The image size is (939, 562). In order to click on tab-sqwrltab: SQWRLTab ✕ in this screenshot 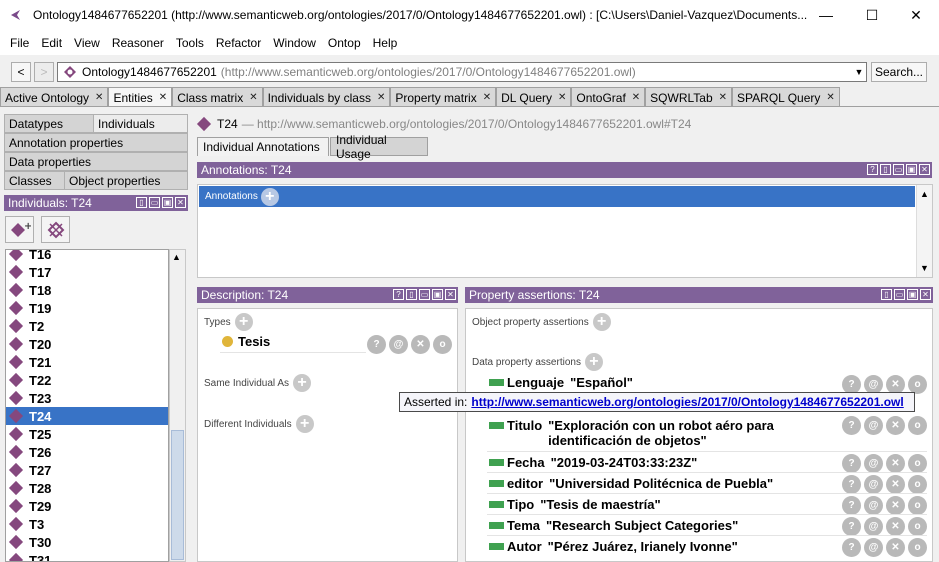, I will do `click(689, 97)`.